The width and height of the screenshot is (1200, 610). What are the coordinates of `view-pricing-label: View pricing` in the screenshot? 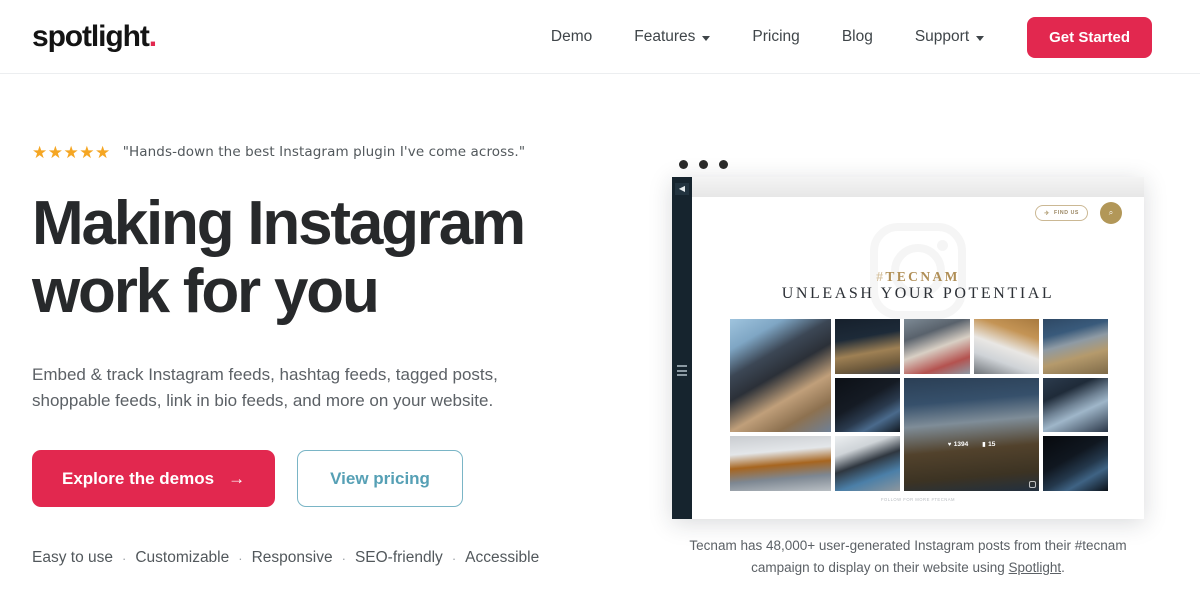 It's located at (380, 478).